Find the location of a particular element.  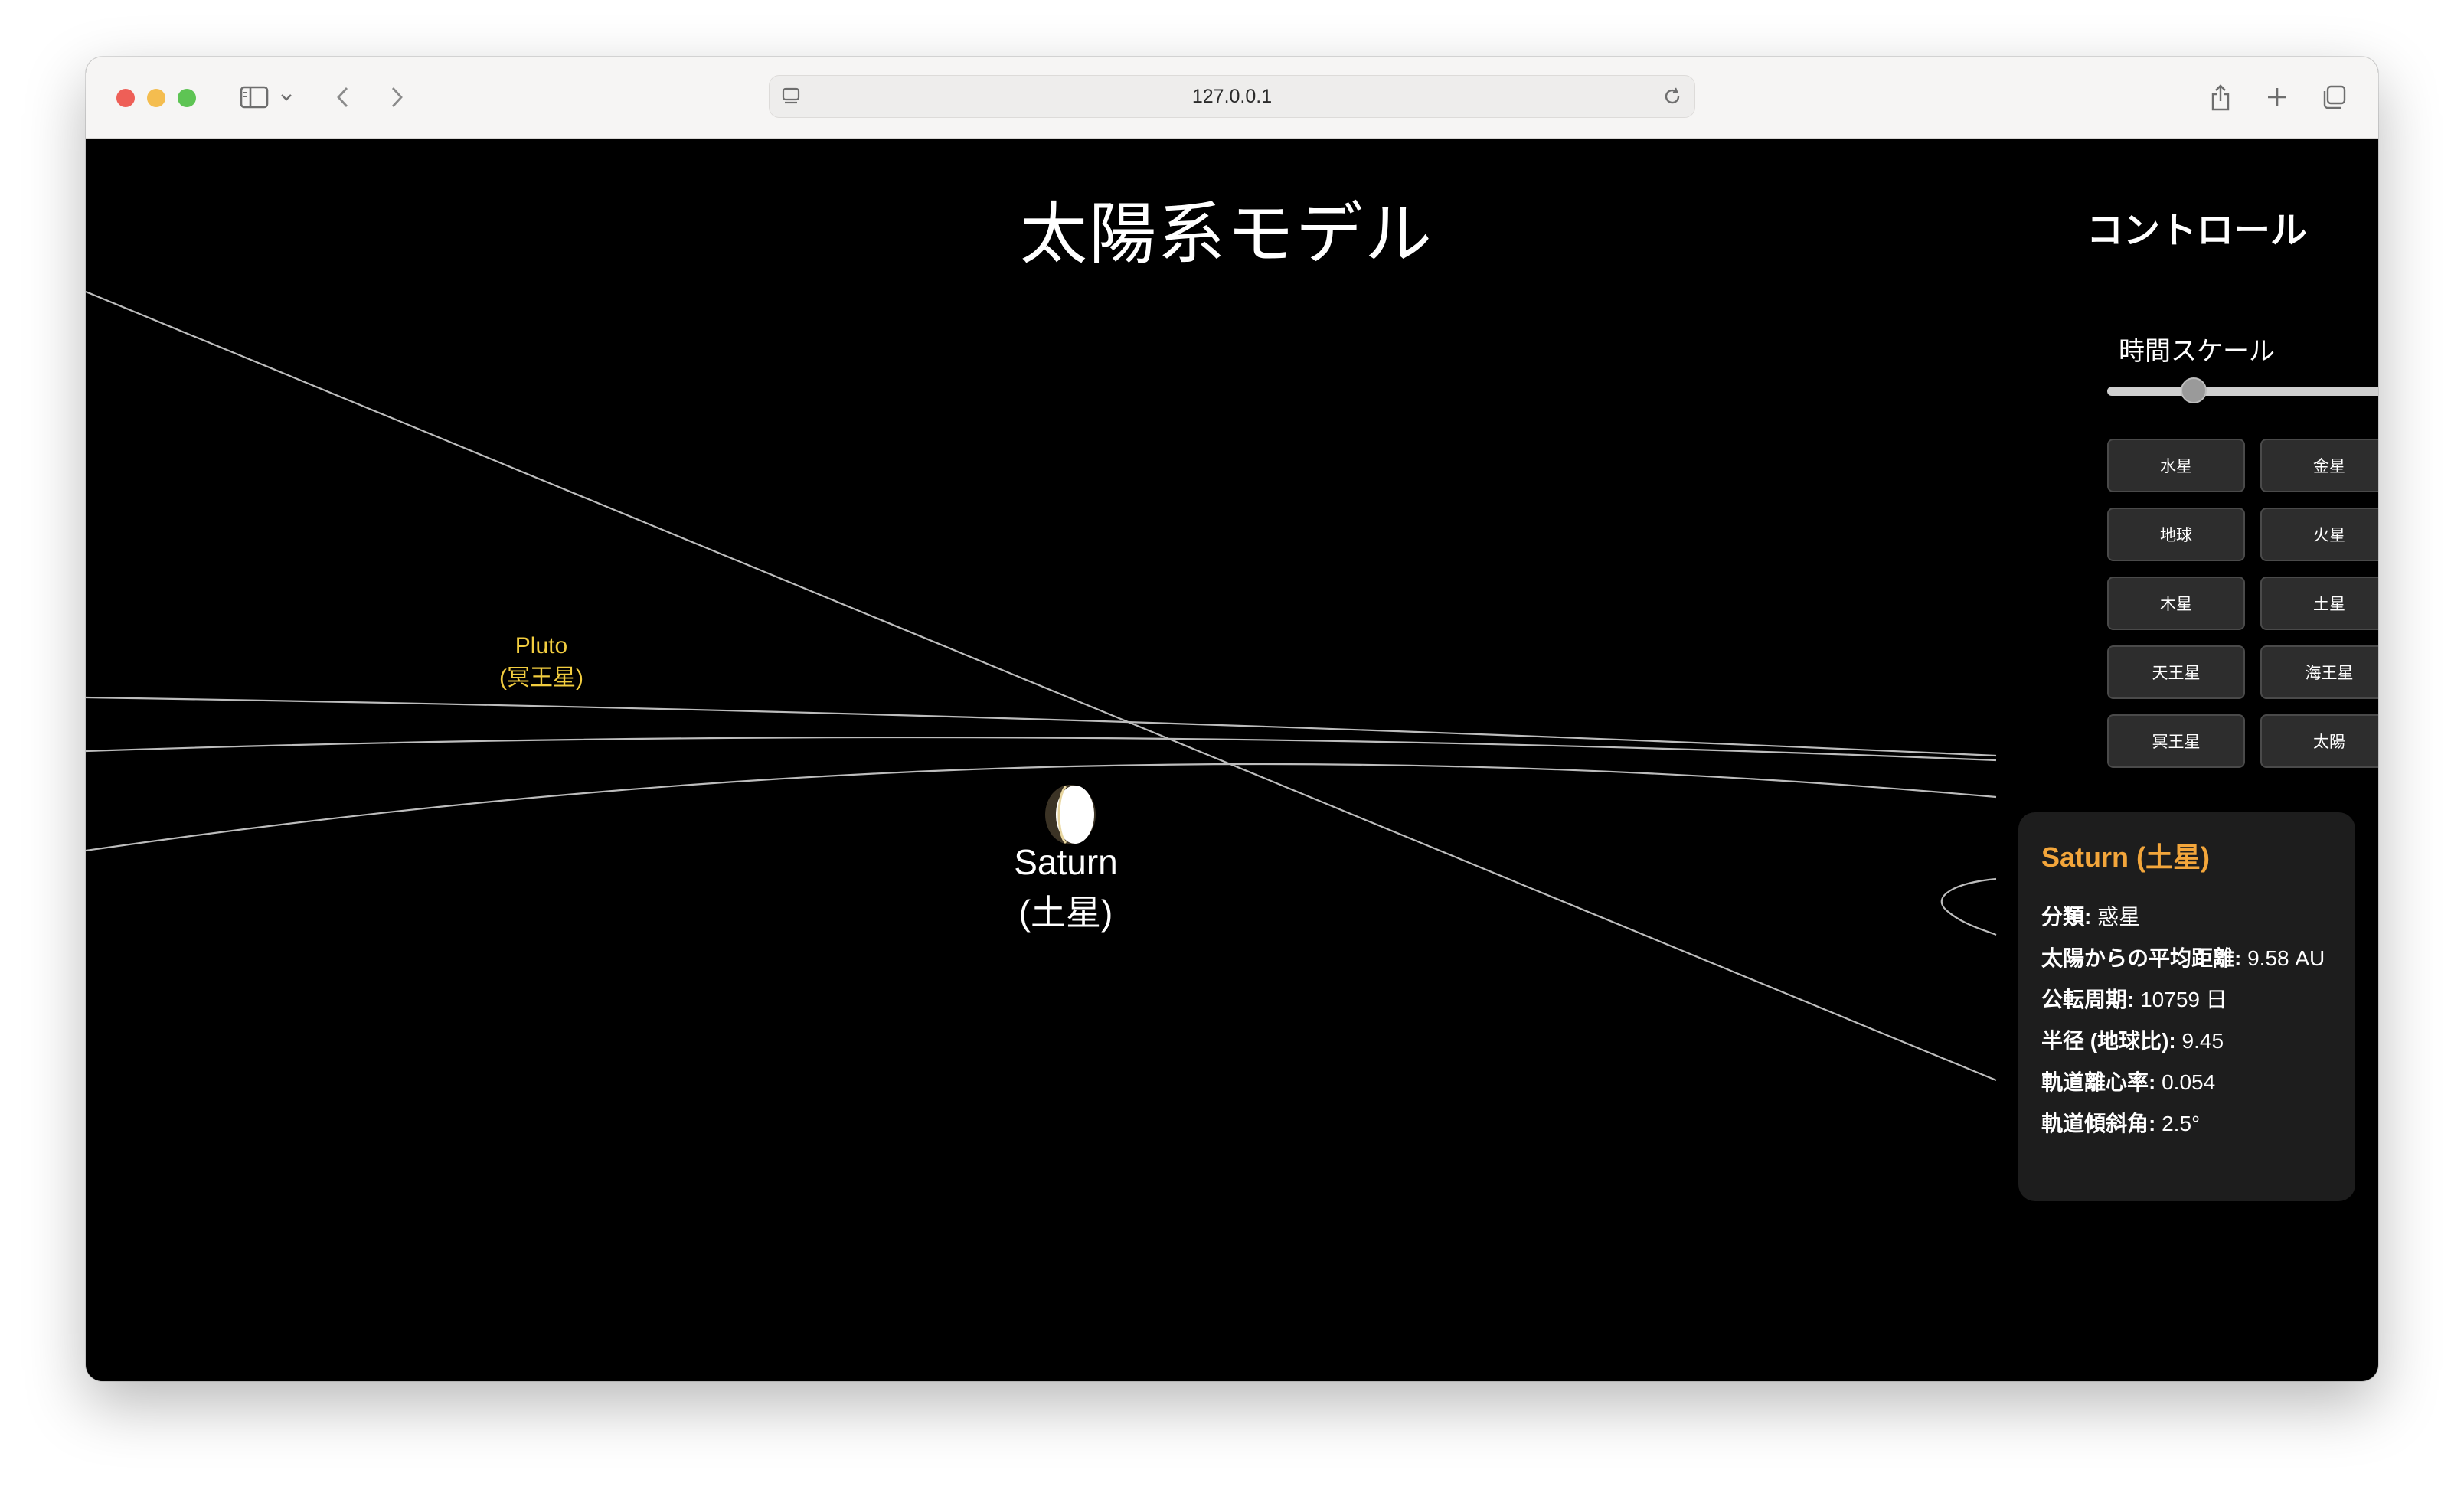

sun-button: 太陽 is located at coordinates (2319, 741).